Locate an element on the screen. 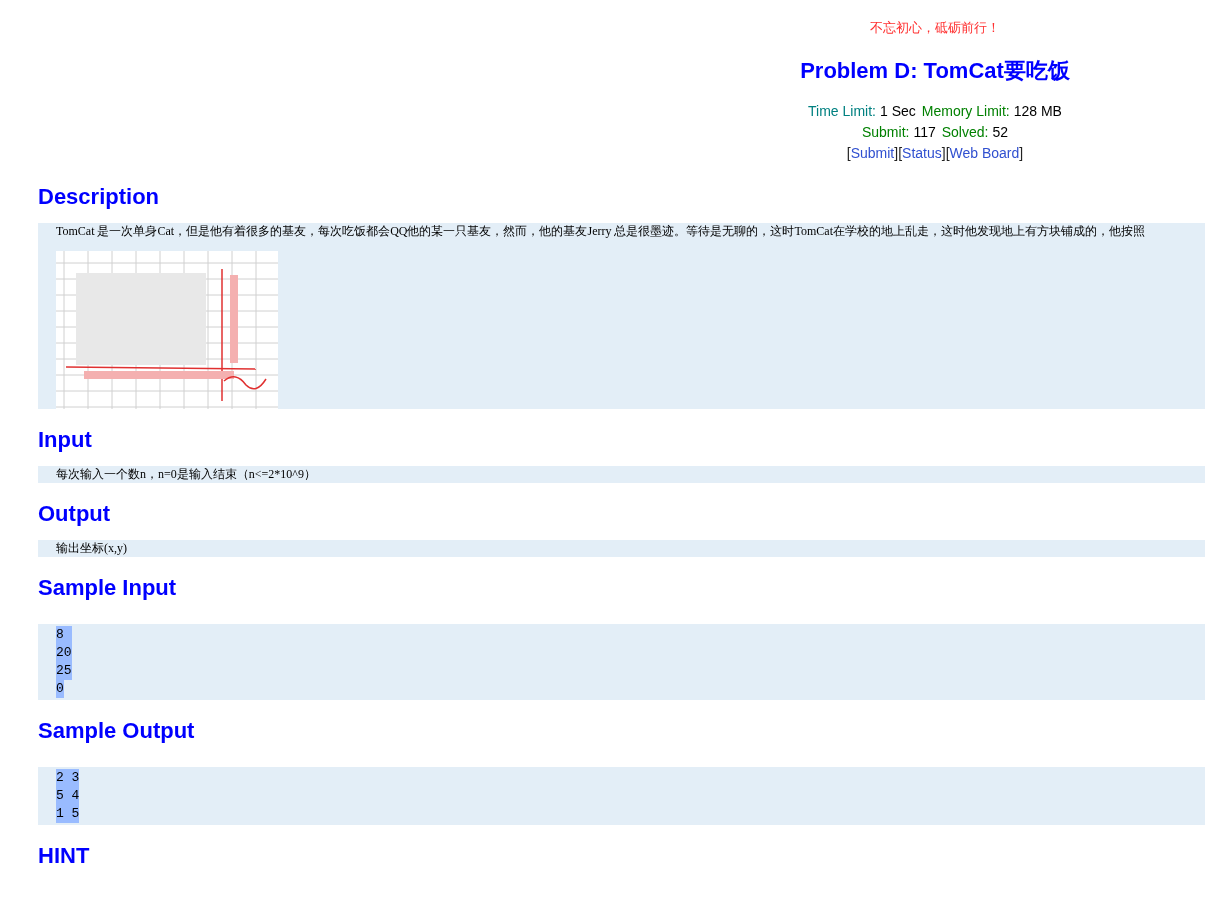 The height and width of the screenshot is (898, 1205). count-label: Solved: is located at coordinates (965, 132).